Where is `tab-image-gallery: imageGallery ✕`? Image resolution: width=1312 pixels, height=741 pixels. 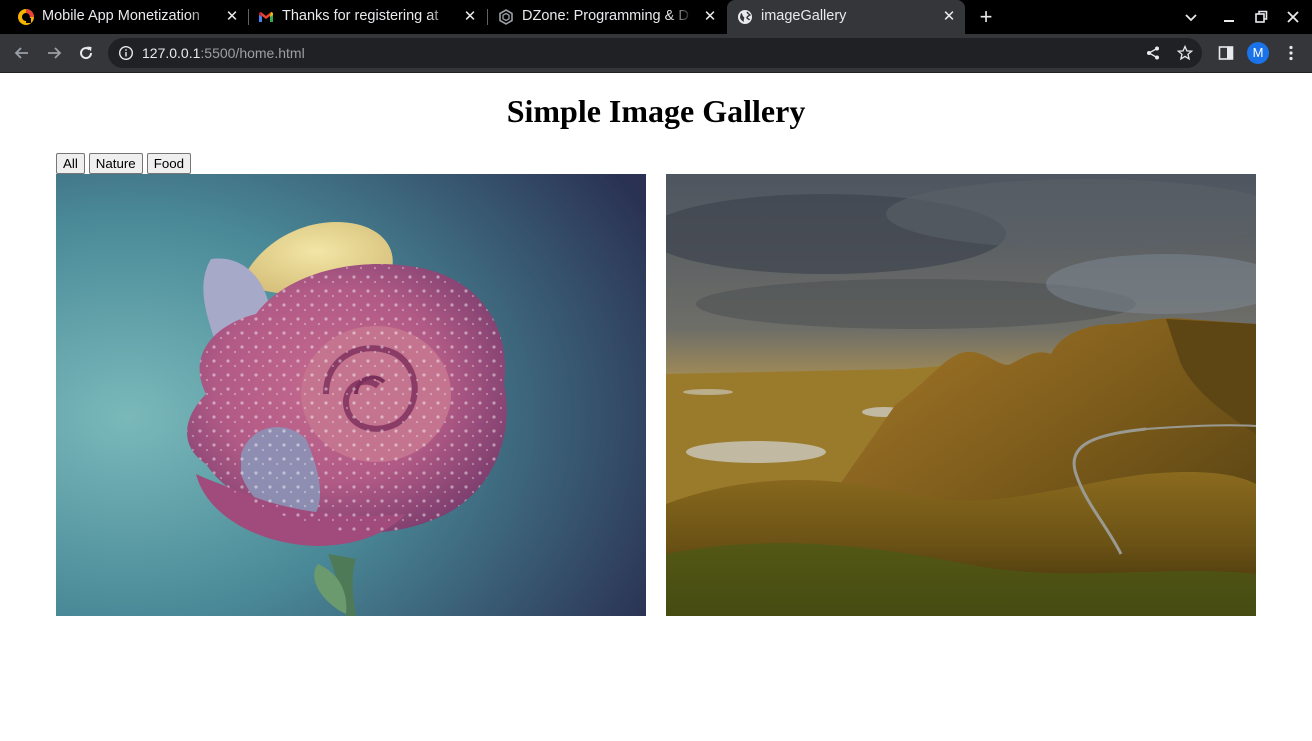
tab-image-gallery: imageGallery ✕ is located at coordinates (846, 17).